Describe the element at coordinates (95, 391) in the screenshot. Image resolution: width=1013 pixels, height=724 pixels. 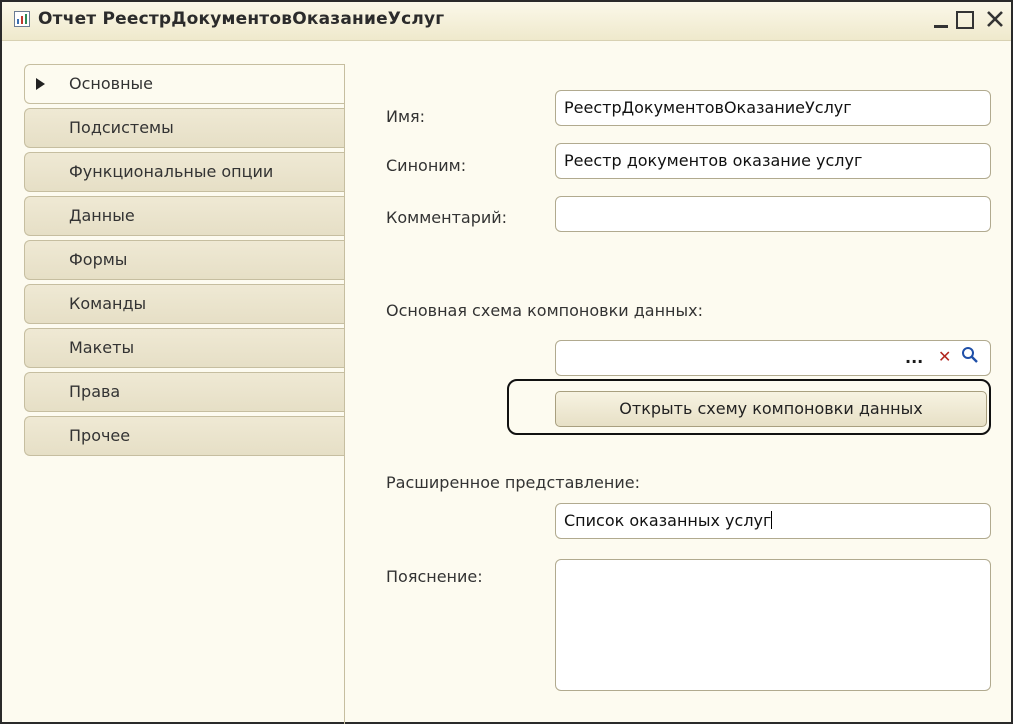
I see `tab-label: Права` at that location.